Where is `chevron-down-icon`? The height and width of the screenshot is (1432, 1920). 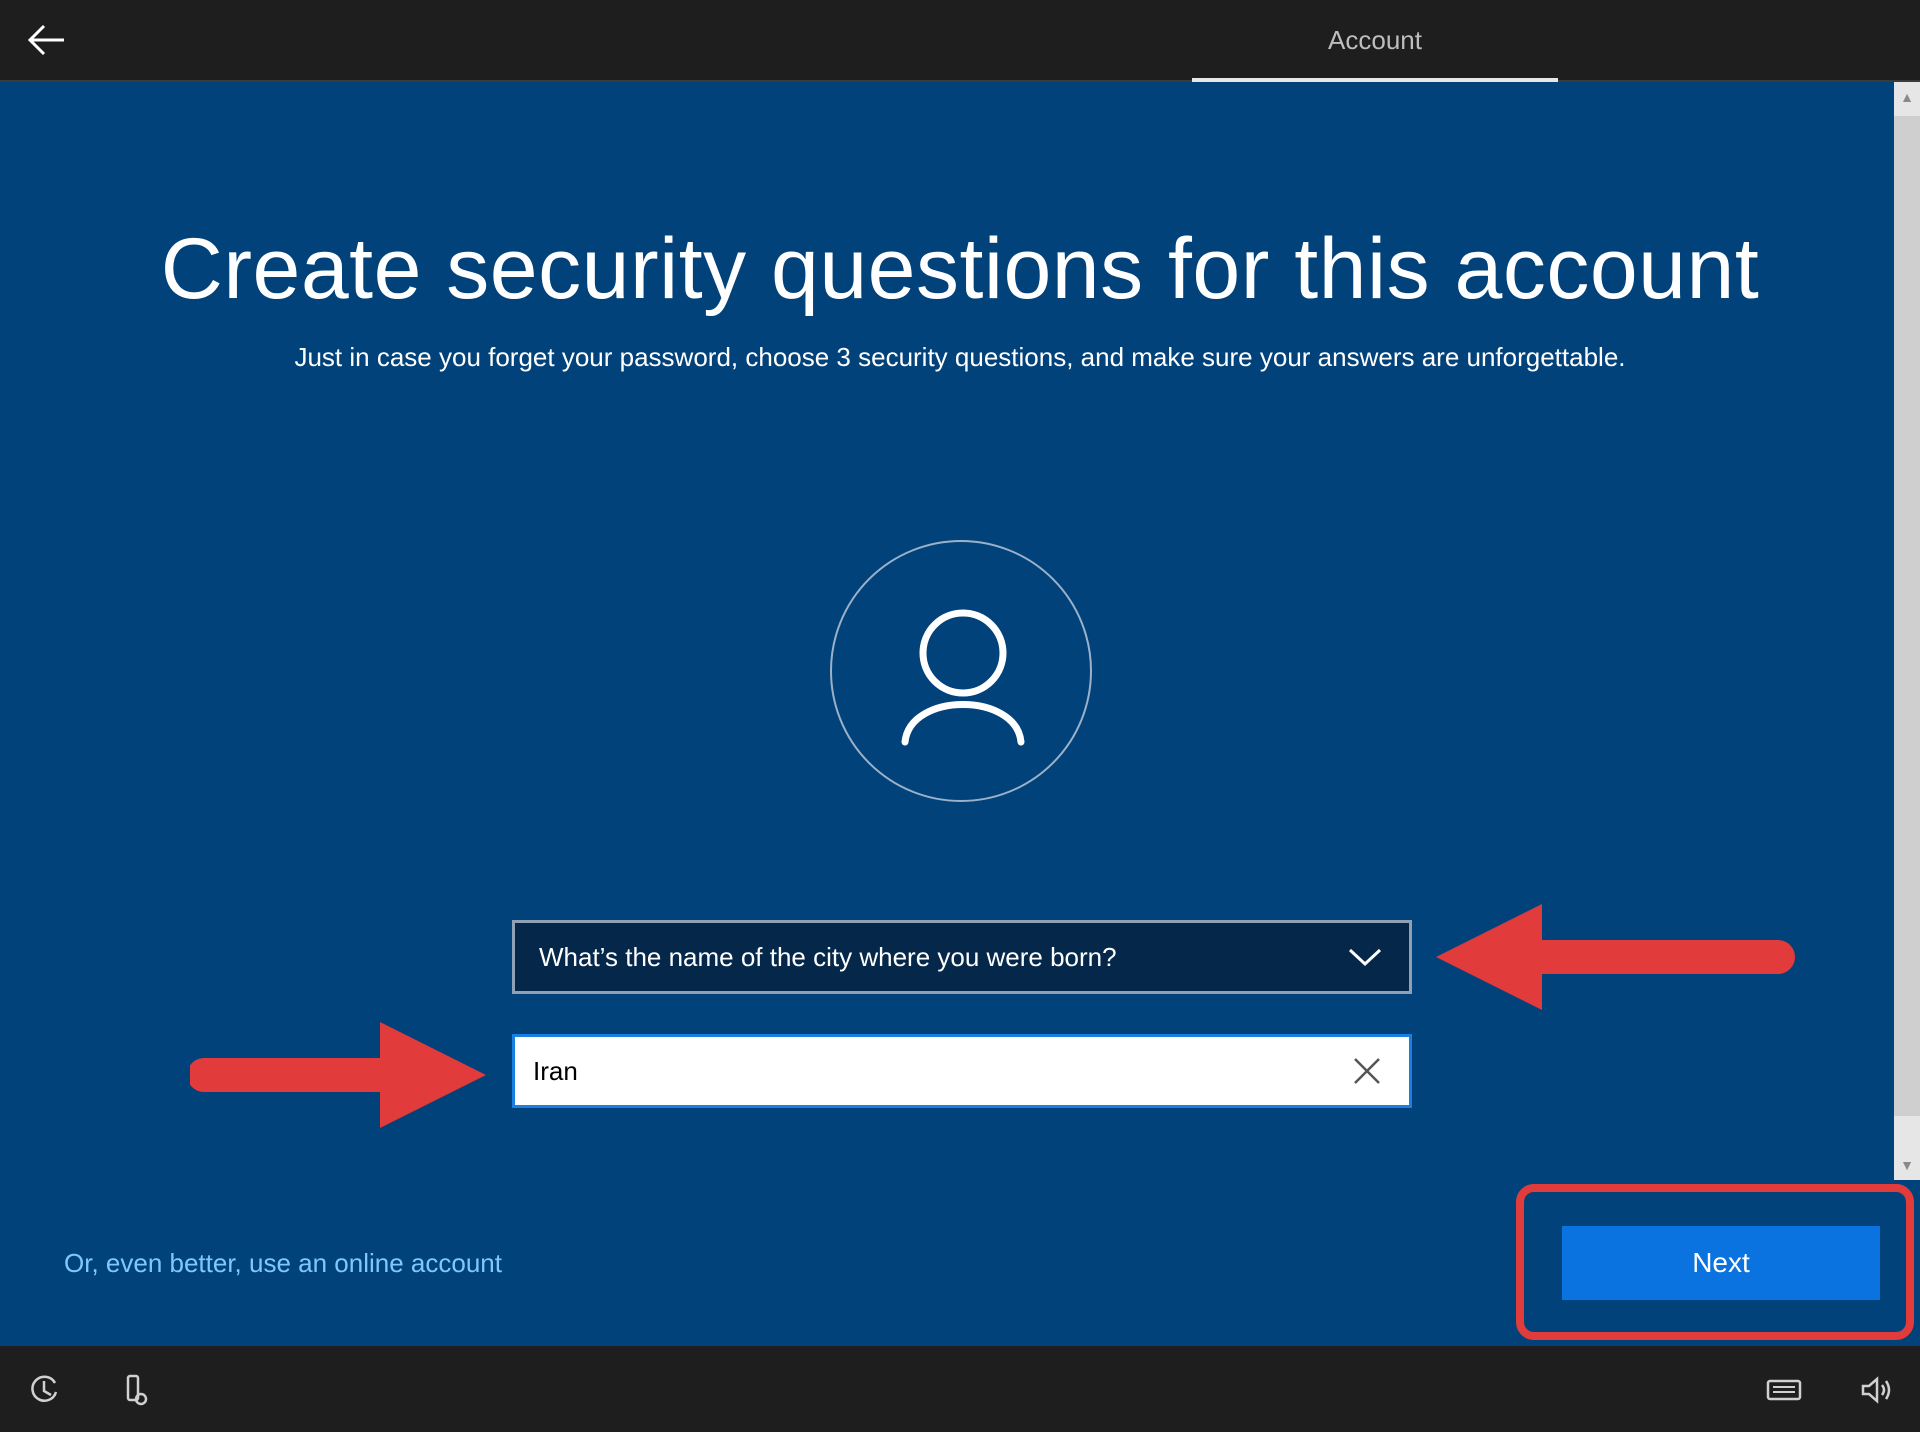
chevron-down-icon is located at coordinates (1365, 957).